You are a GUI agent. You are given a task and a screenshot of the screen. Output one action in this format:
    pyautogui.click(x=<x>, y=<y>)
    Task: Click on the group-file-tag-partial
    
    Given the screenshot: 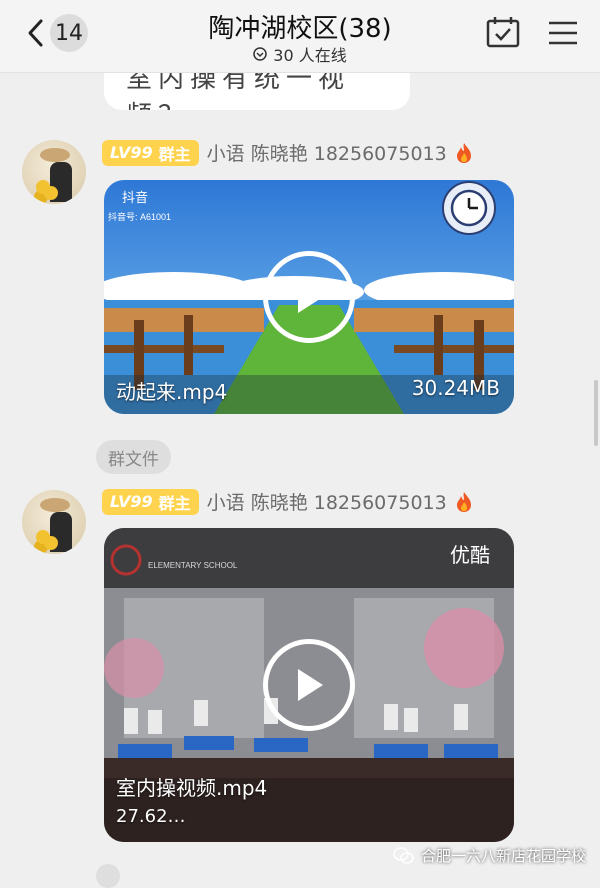 What is the action you would take?
    pyautogui.click(x=108, y=876)
    